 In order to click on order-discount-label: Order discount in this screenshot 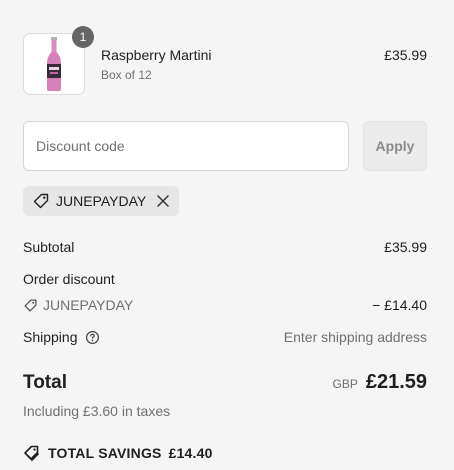, I will do `click(69, 279)`.